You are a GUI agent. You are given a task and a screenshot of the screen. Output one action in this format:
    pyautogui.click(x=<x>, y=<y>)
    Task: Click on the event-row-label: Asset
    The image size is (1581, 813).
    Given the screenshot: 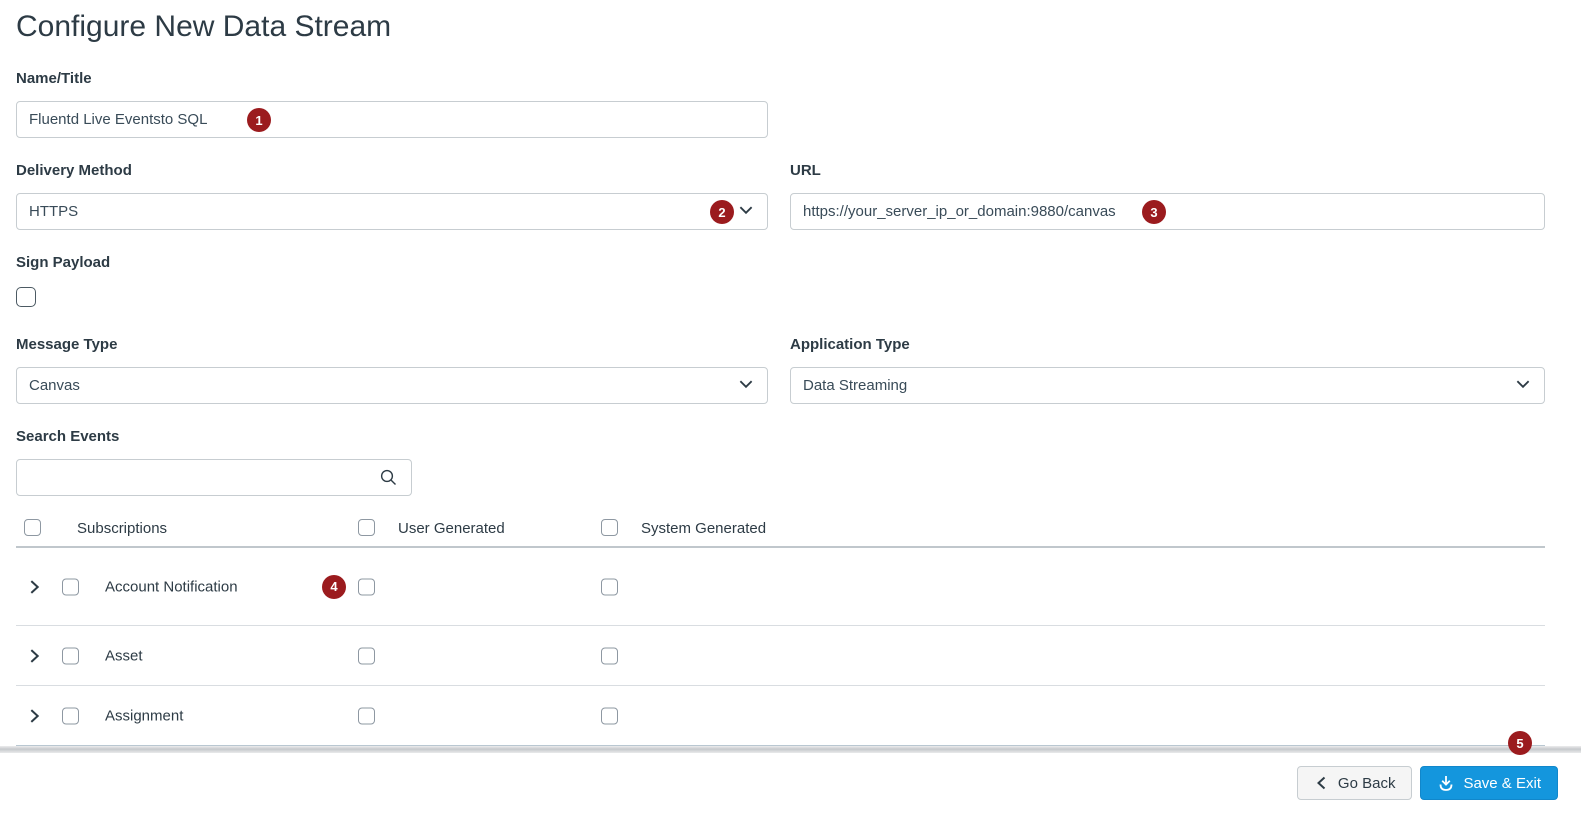 What is the action you would take?
    pyautogui.click(x=124, y=655)
    